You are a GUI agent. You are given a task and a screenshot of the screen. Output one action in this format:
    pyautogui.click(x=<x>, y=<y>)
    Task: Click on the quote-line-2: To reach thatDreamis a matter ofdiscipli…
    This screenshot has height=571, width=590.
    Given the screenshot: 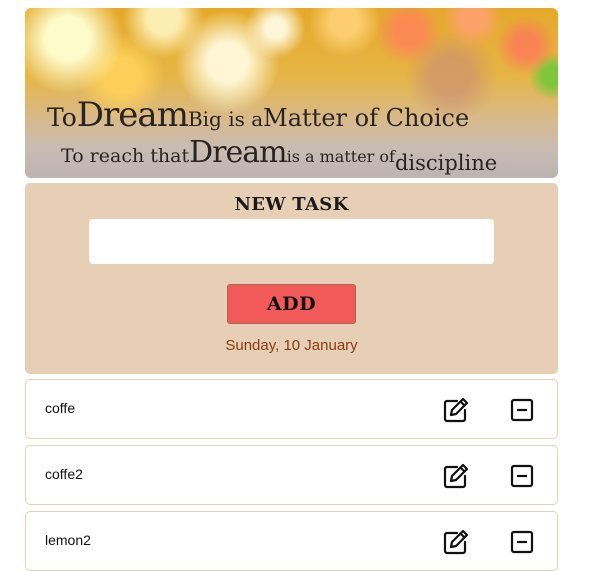 What is the action you would take?
    pyautogui.click(x=279, y=154)
    